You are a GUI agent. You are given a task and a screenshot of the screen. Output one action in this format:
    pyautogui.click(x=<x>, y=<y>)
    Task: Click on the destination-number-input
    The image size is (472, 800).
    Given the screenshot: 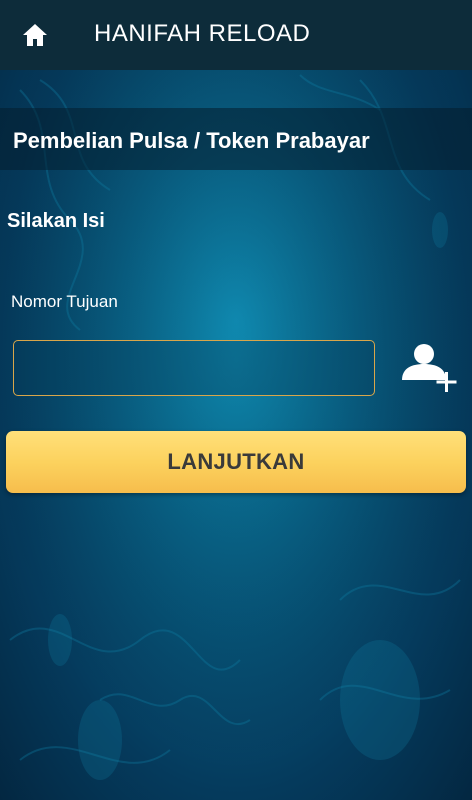 What is the action you would take?
    pyautogui.click(x=194, y=368)
    